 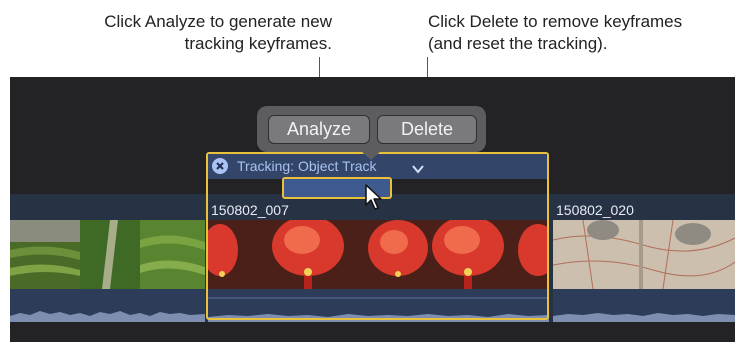 I want to click on map-thumbnail, so click(x=644, y=254).